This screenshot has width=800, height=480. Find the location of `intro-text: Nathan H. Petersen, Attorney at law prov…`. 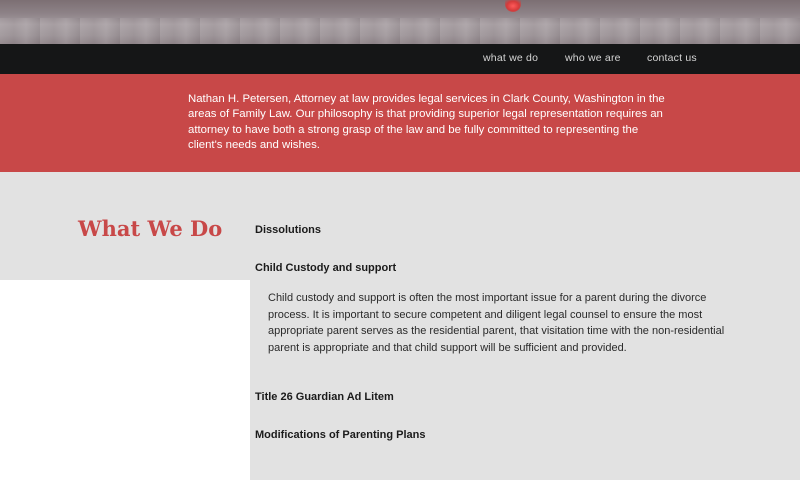

intro-text: Nathan H. Petersen, Attorney at law prov… is located at coordinates (426, 122).